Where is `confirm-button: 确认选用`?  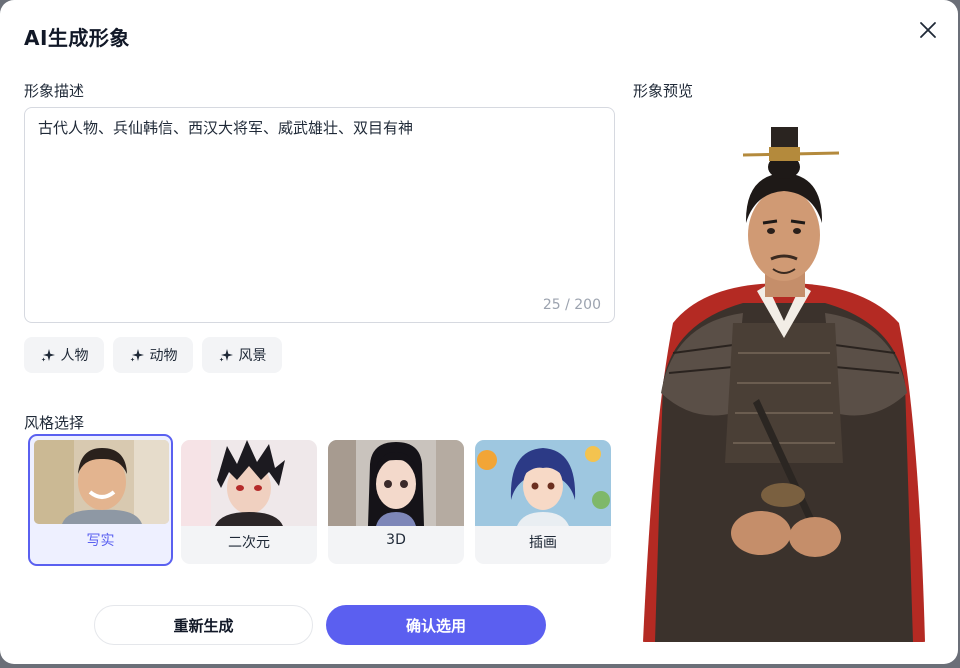 confirm-button: 确认选用 is located at coordinates (436, 625).